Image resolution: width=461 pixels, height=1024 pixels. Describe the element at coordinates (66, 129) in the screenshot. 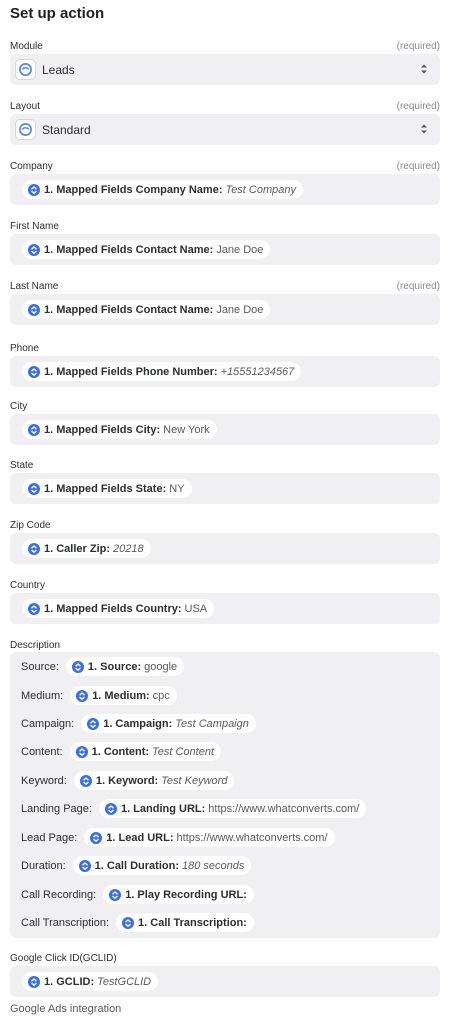

I see `layout-value: Standard` at that location.